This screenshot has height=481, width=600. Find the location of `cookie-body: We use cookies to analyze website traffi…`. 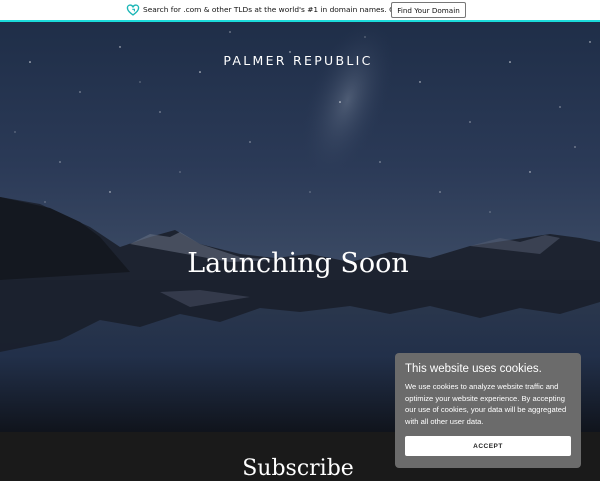

cookie-body: We use cookies to analyze website traffi… is located at coordinates (486, 404).